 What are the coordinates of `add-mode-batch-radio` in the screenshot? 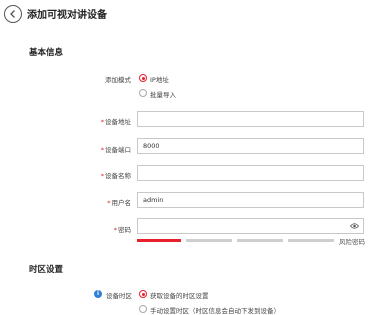 It's located at (143, 93).